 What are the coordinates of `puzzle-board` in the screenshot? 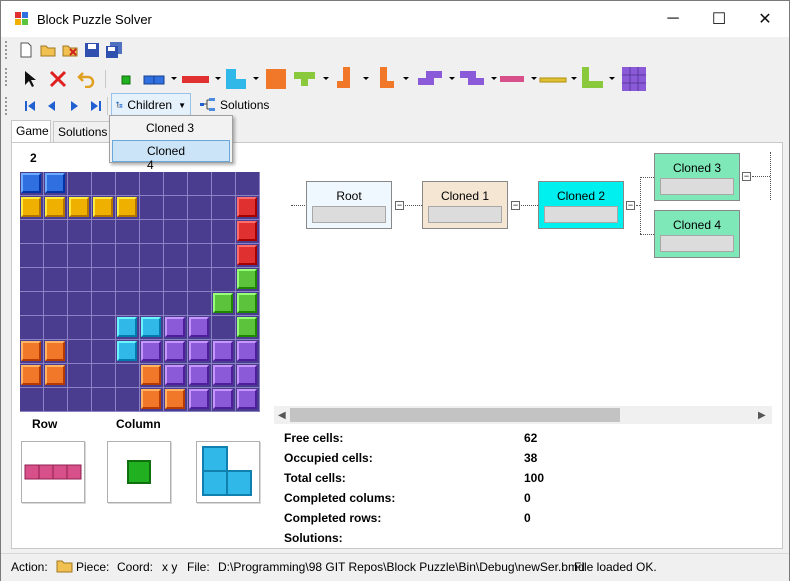 It's located at (140, 292).